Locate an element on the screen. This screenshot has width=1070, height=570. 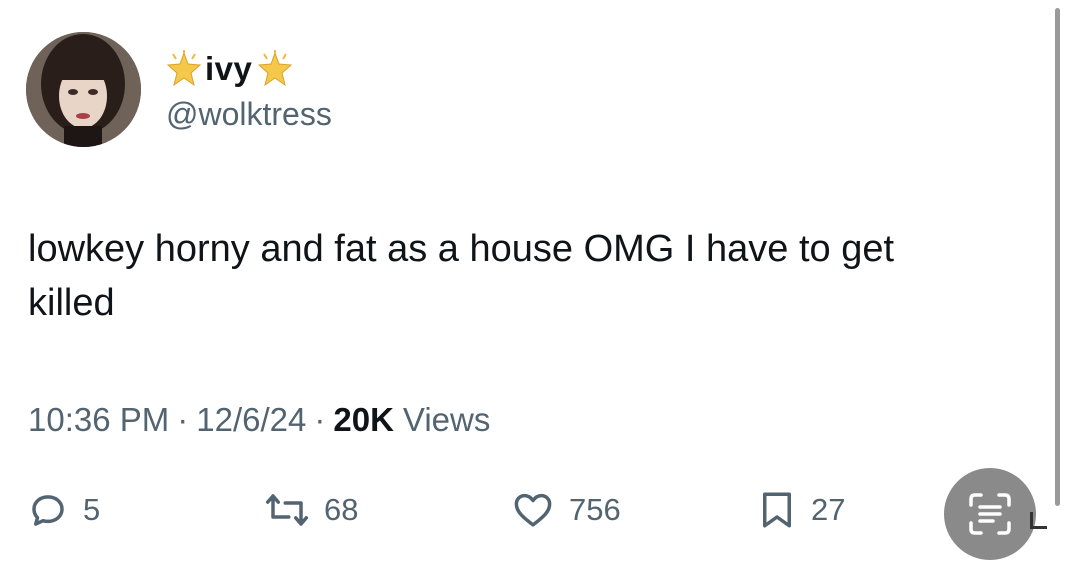
display-name-row: ivy is located at coordinates (229, 69).